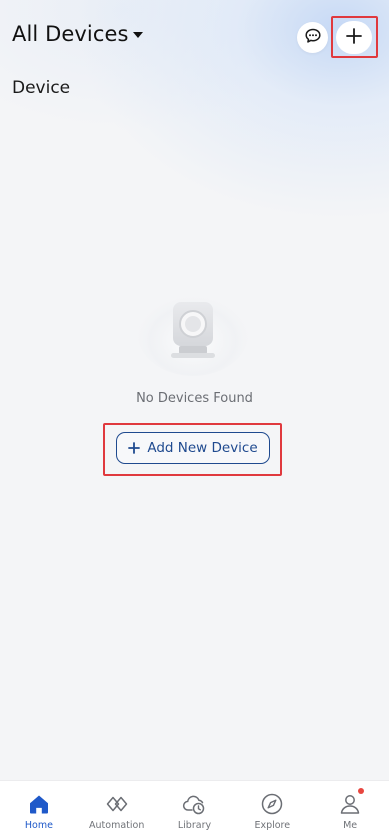 The width and height of the screenshot is (389, 839). Describe the element at coordinates (361, 791) in the screenshot. I see `notification-badge` at that location.